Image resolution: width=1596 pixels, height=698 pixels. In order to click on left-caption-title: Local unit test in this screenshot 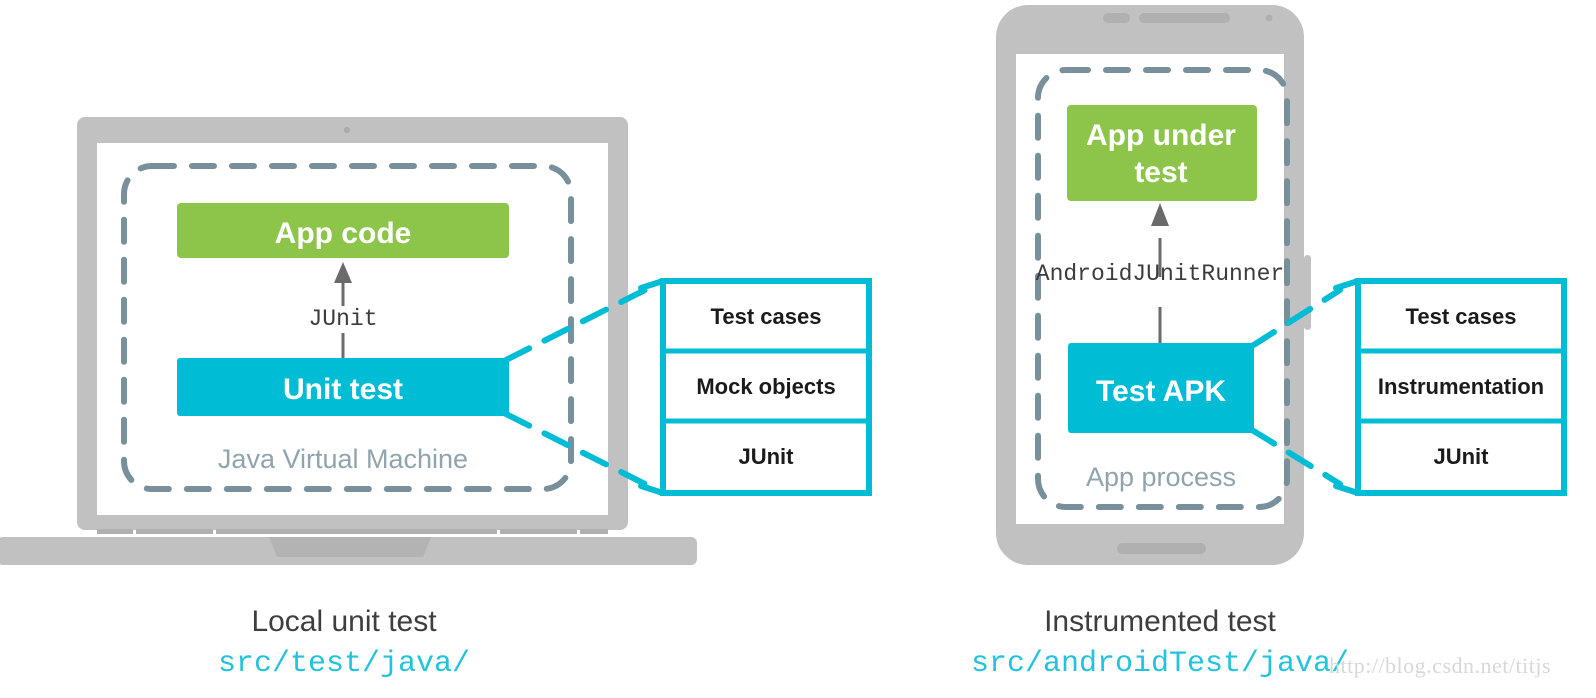, I will do `click(344, 621)`.